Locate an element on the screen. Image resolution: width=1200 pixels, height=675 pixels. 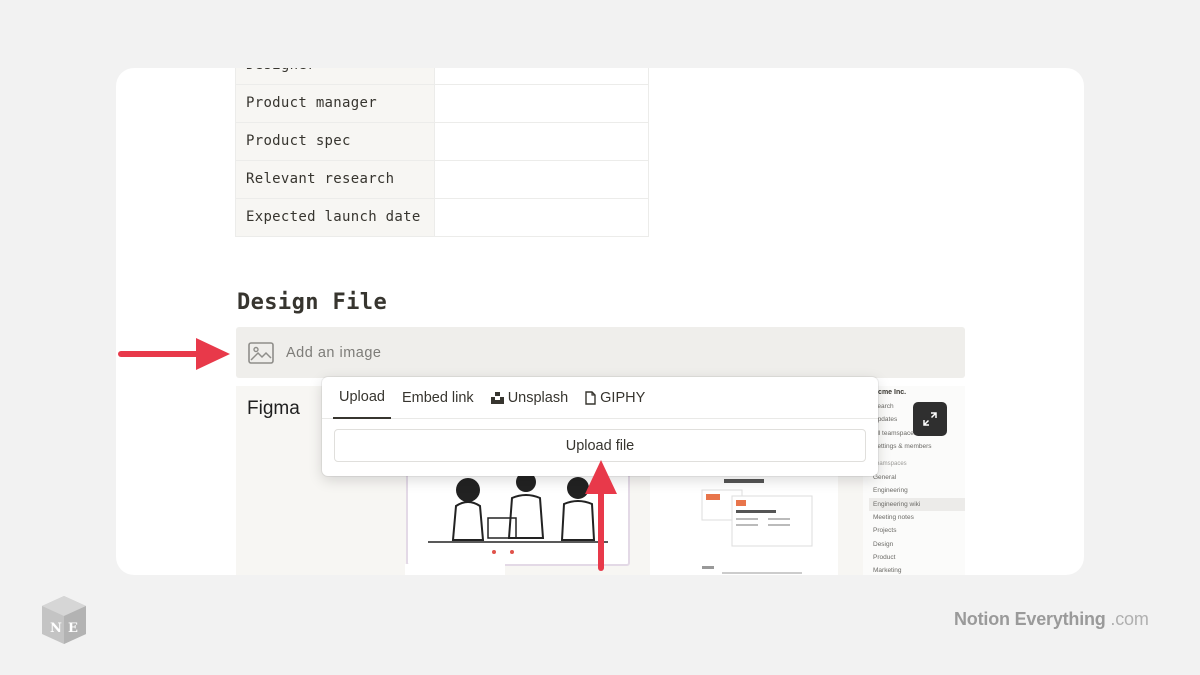
tab-label: Upload is located at coordinates (362, 397).